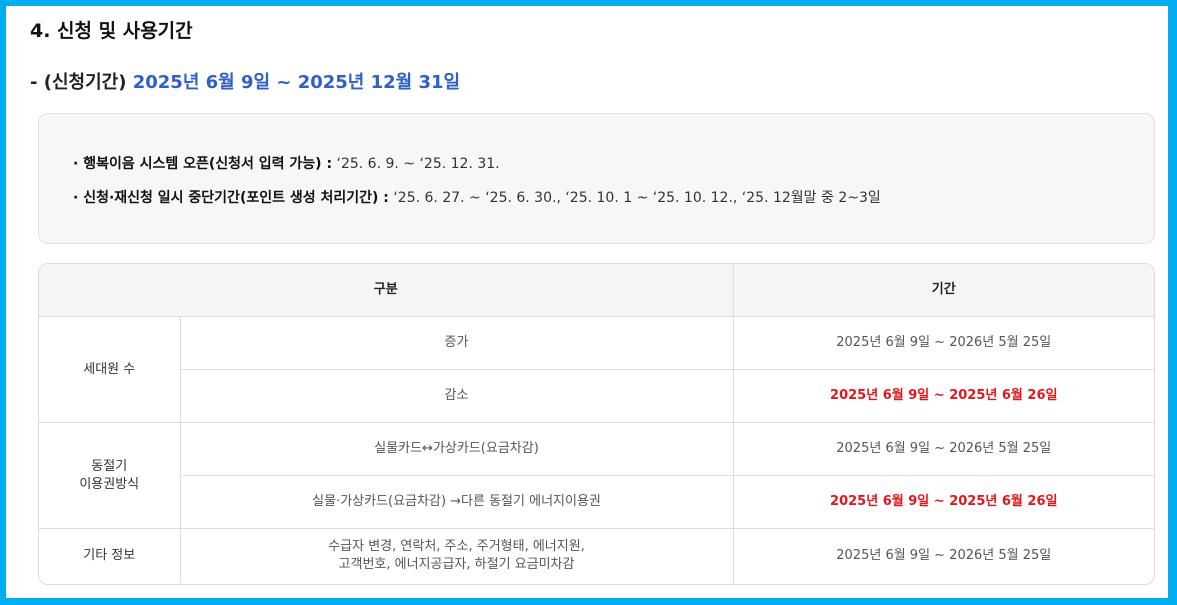 The height and width of the screenshot is (605, 1177). I want to click on header-category: 구분, so click(386, 290).